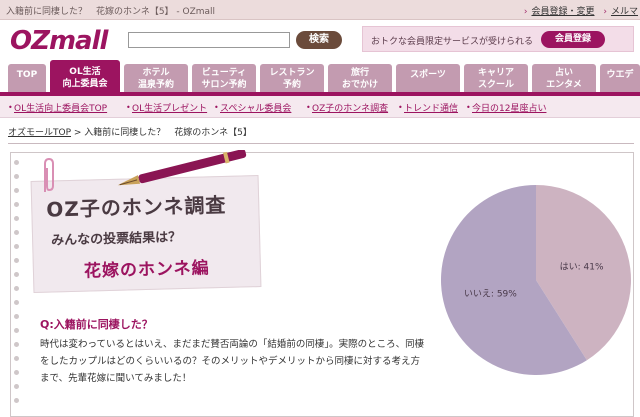 Image resolution: width=640 pixels, height=417 pixels. What do you see at coordinates (321, 143) in the screenshot?
I see `divider` at bounding box center [321, 143].